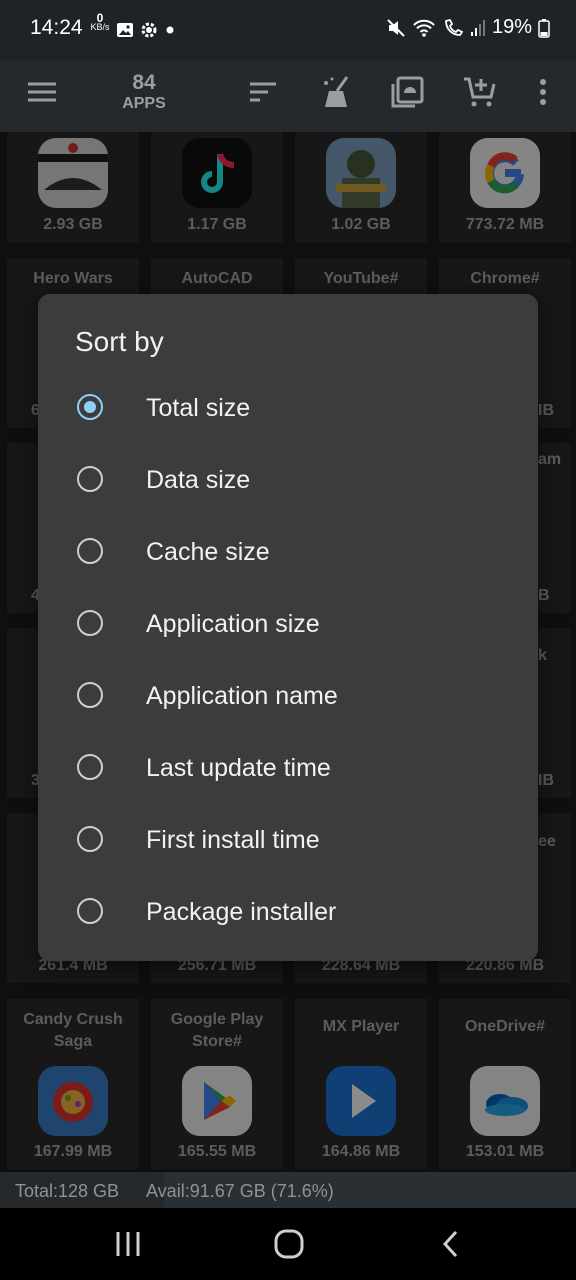 This screenshot has width=576, height=1280. I want to click on gallery-icon, so click(125, 30).